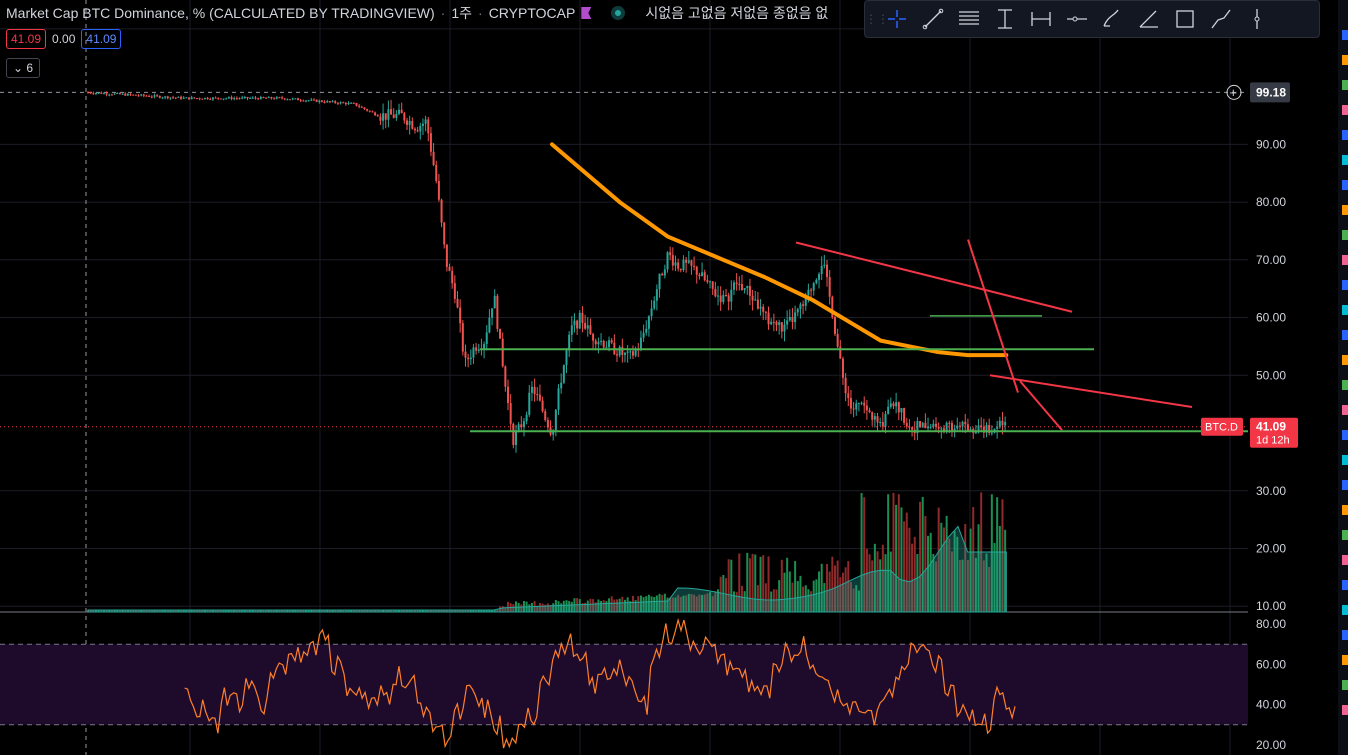 The image size is (1348, 755). I want to click on vertical-line-tool, so click(1257, 19).